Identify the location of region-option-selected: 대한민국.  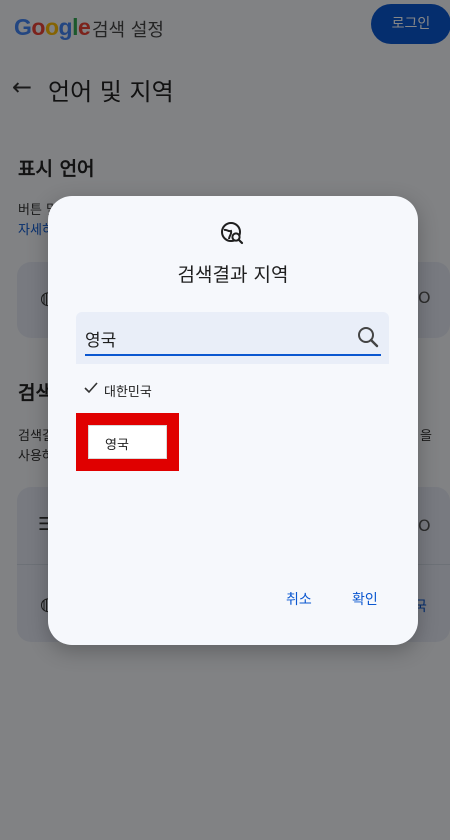
(184, 390).